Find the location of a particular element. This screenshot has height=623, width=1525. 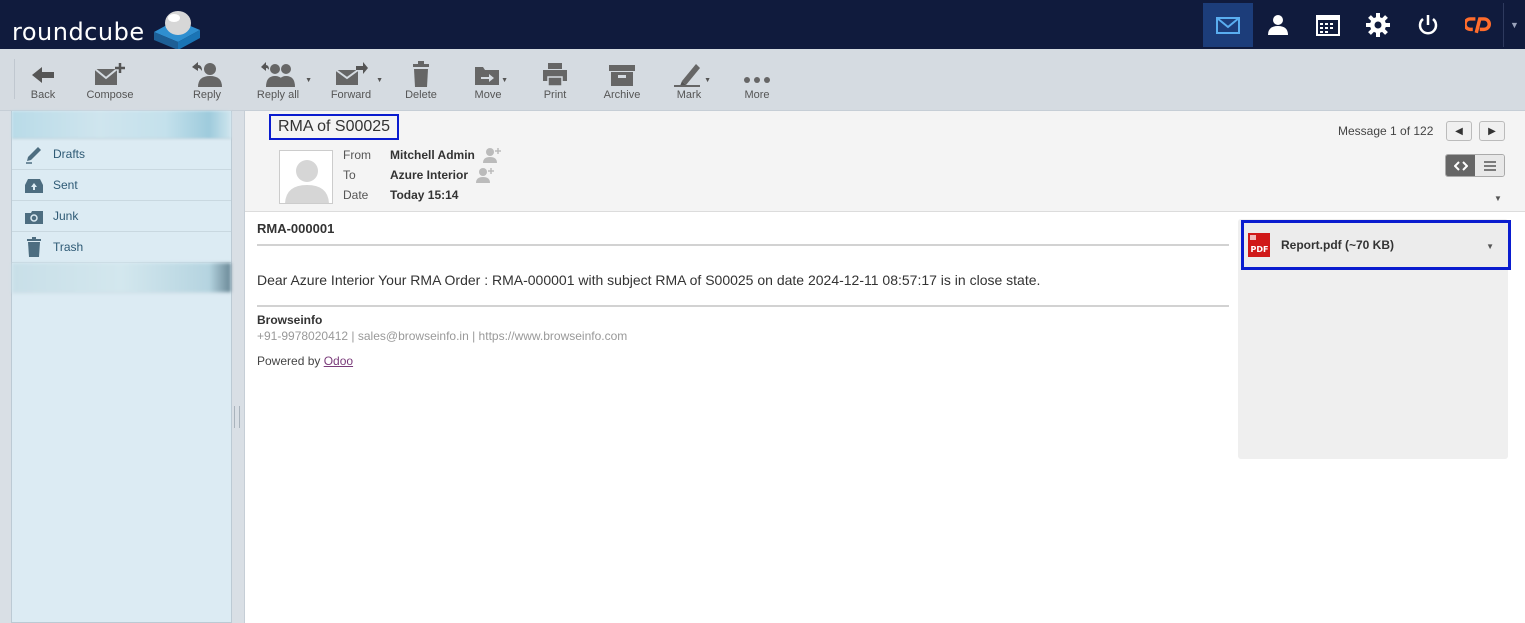

forward-icon is located at coordinates (351, 73).